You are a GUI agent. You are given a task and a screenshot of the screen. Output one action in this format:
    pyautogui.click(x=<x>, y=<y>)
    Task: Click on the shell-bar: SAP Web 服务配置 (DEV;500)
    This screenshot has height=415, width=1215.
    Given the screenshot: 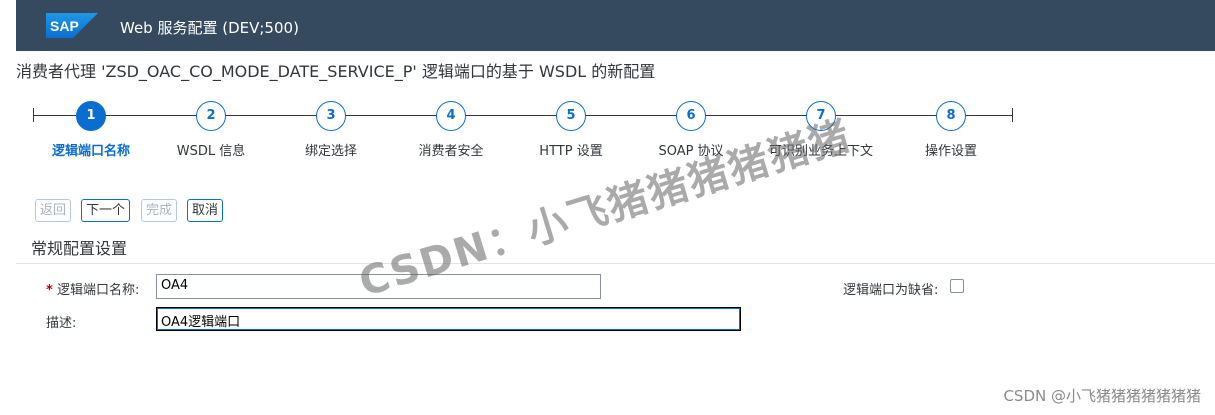 What is the action you would take?
    pyautogui.click(x=615, y=25)
    